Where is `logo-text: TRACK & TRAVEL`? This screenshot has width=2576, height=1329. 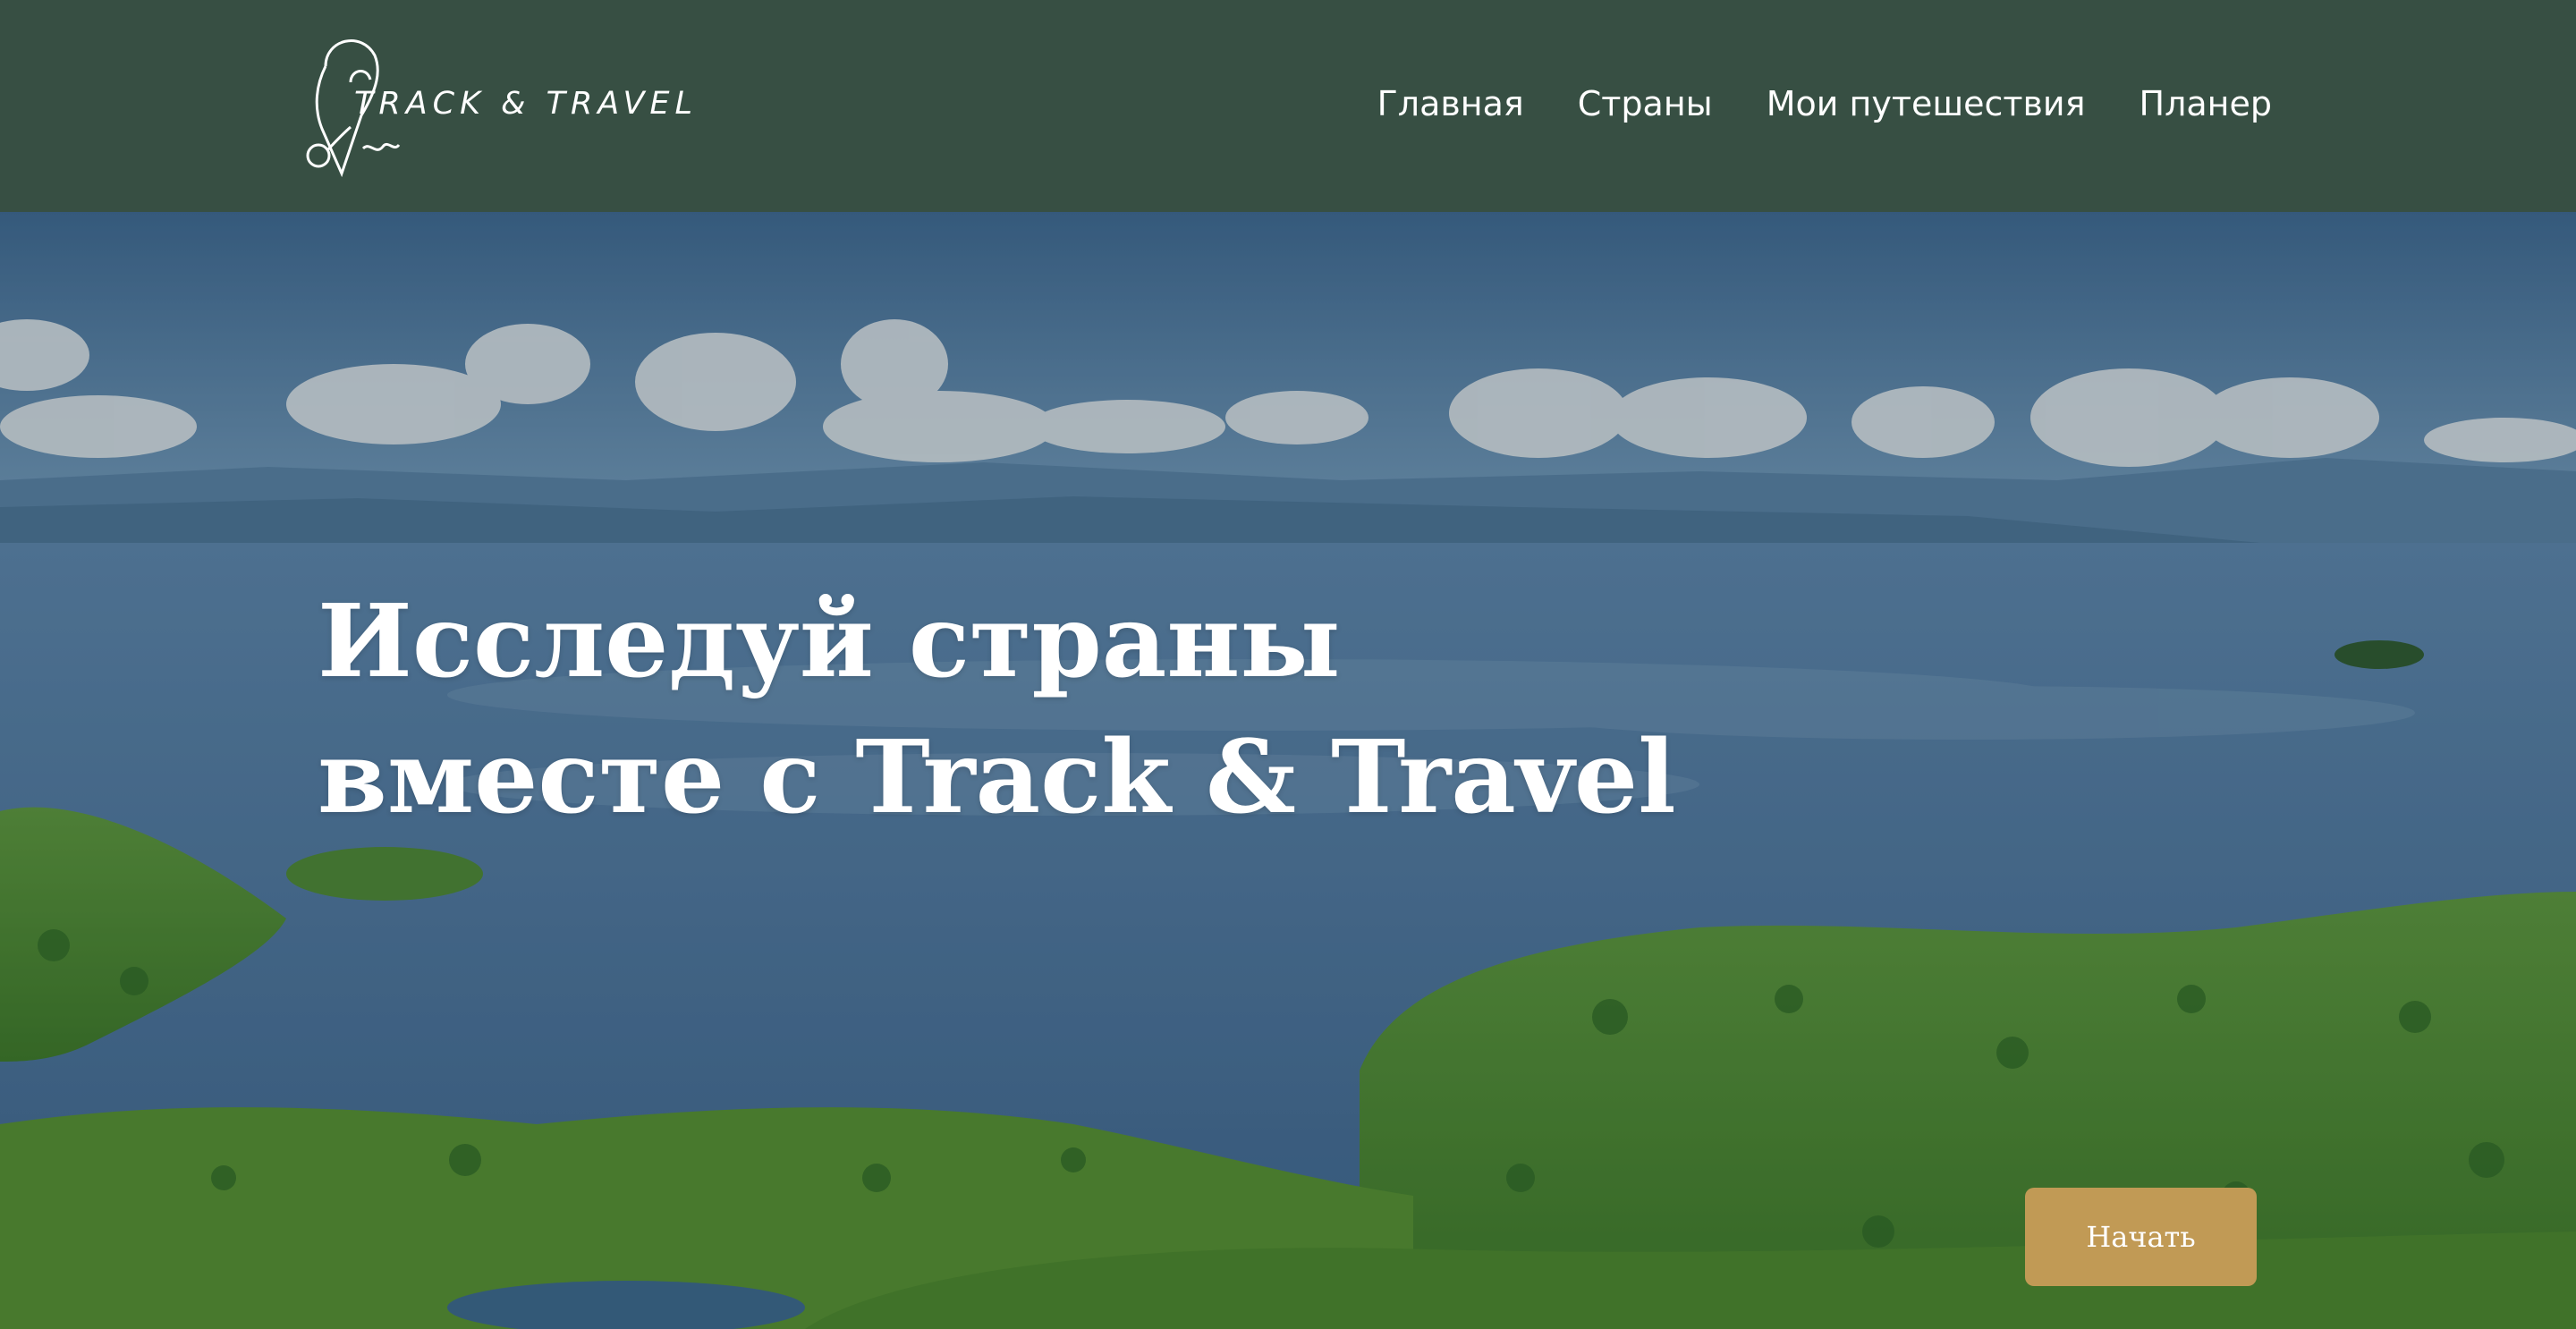
logo-text: TRACK & TRAVEL is located at coordinates (526, 104).